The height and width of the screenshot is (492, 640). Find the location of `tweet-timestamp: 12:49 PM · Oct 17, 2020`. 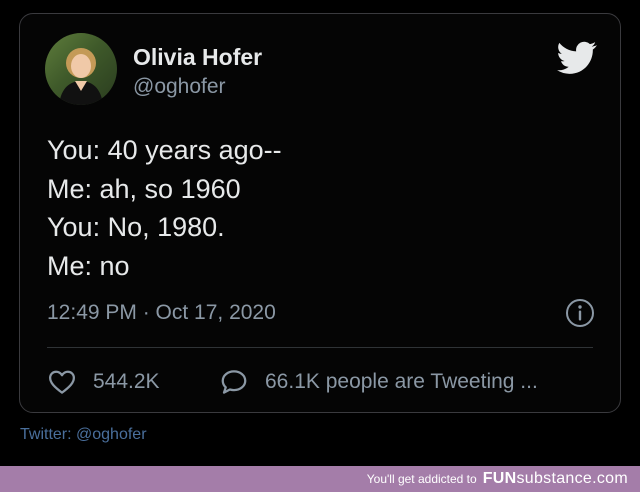

tweet-timestamp: 12:49 PM · Oct 17, 2020 is located at coordinates (161, 313).